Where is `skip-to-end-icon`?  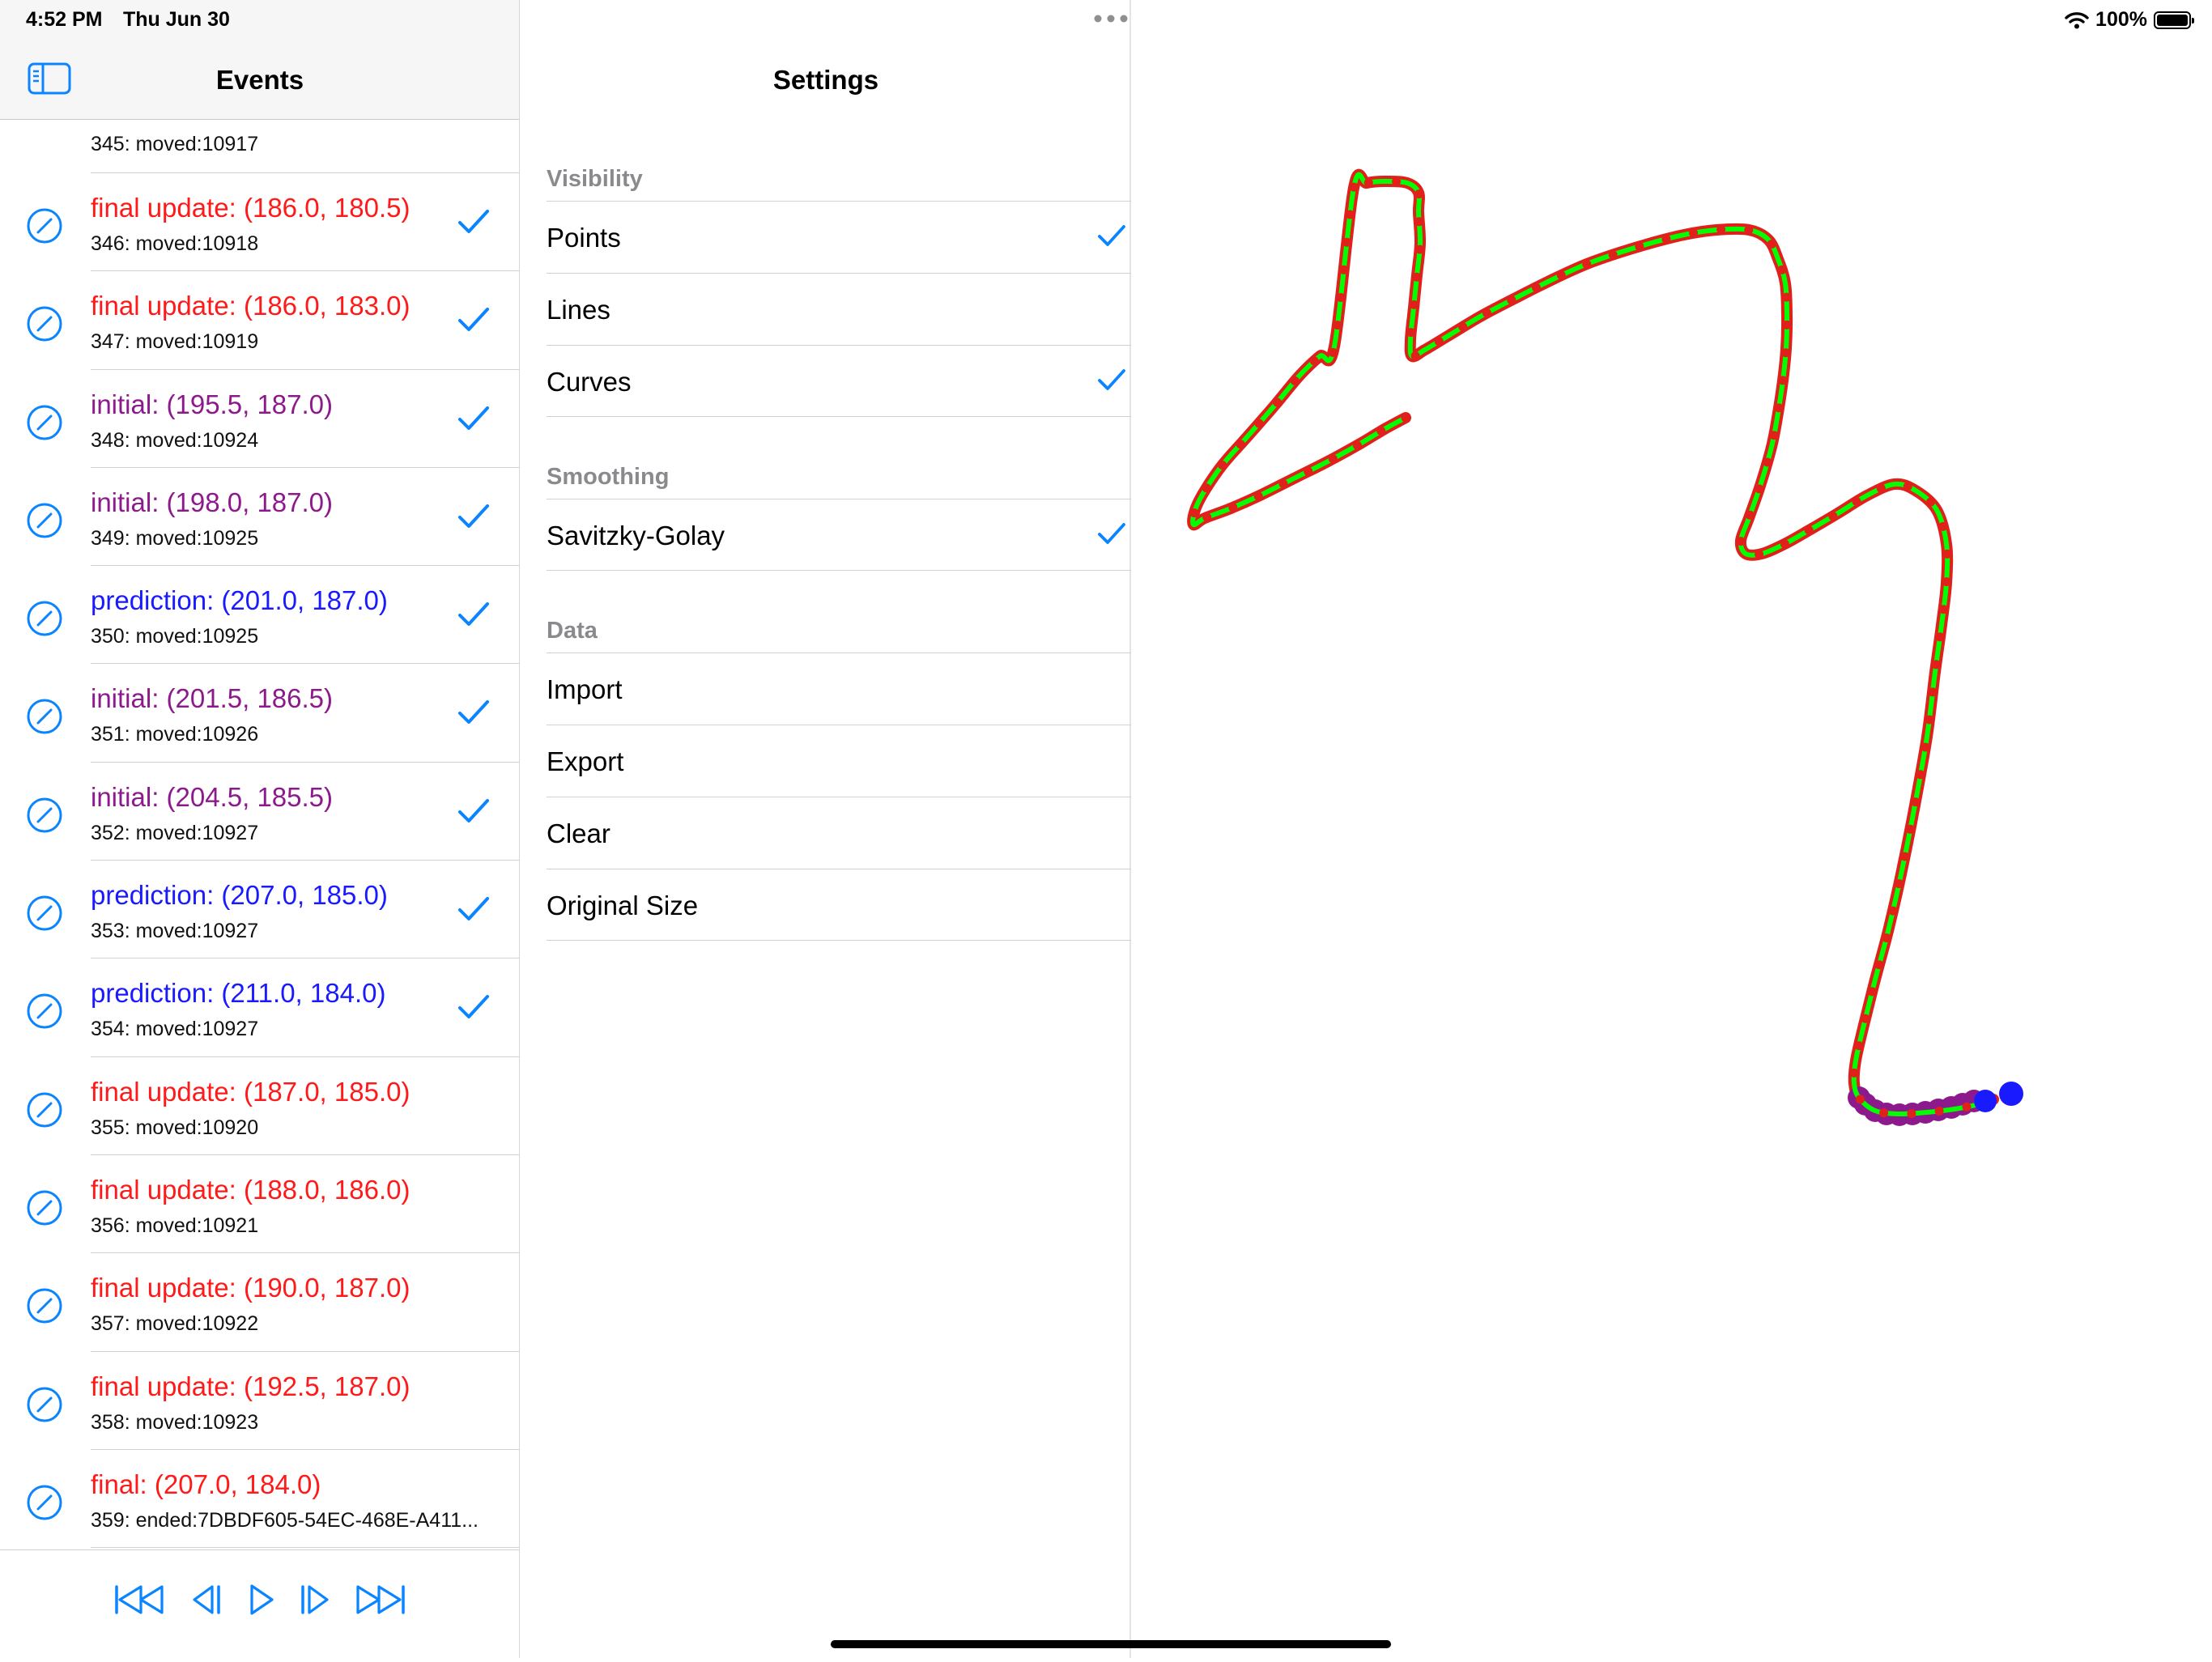 skip-to-end-icon is located at coordinates (381, 1599).